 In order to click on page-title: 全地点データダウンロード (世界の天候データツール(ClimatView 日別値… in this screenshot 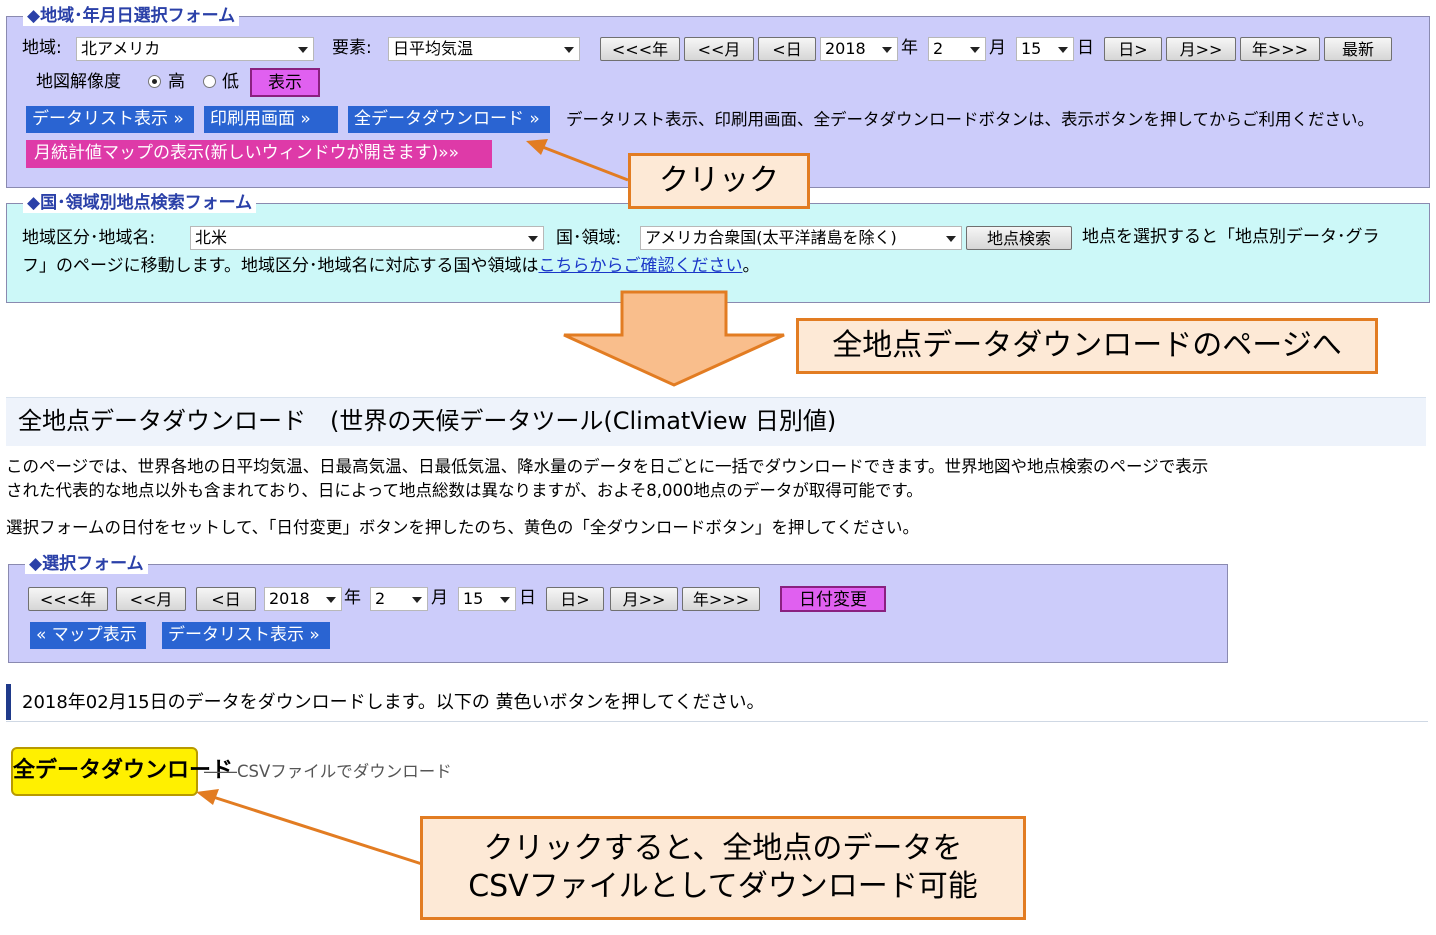, I will do `click(427, 421)`.